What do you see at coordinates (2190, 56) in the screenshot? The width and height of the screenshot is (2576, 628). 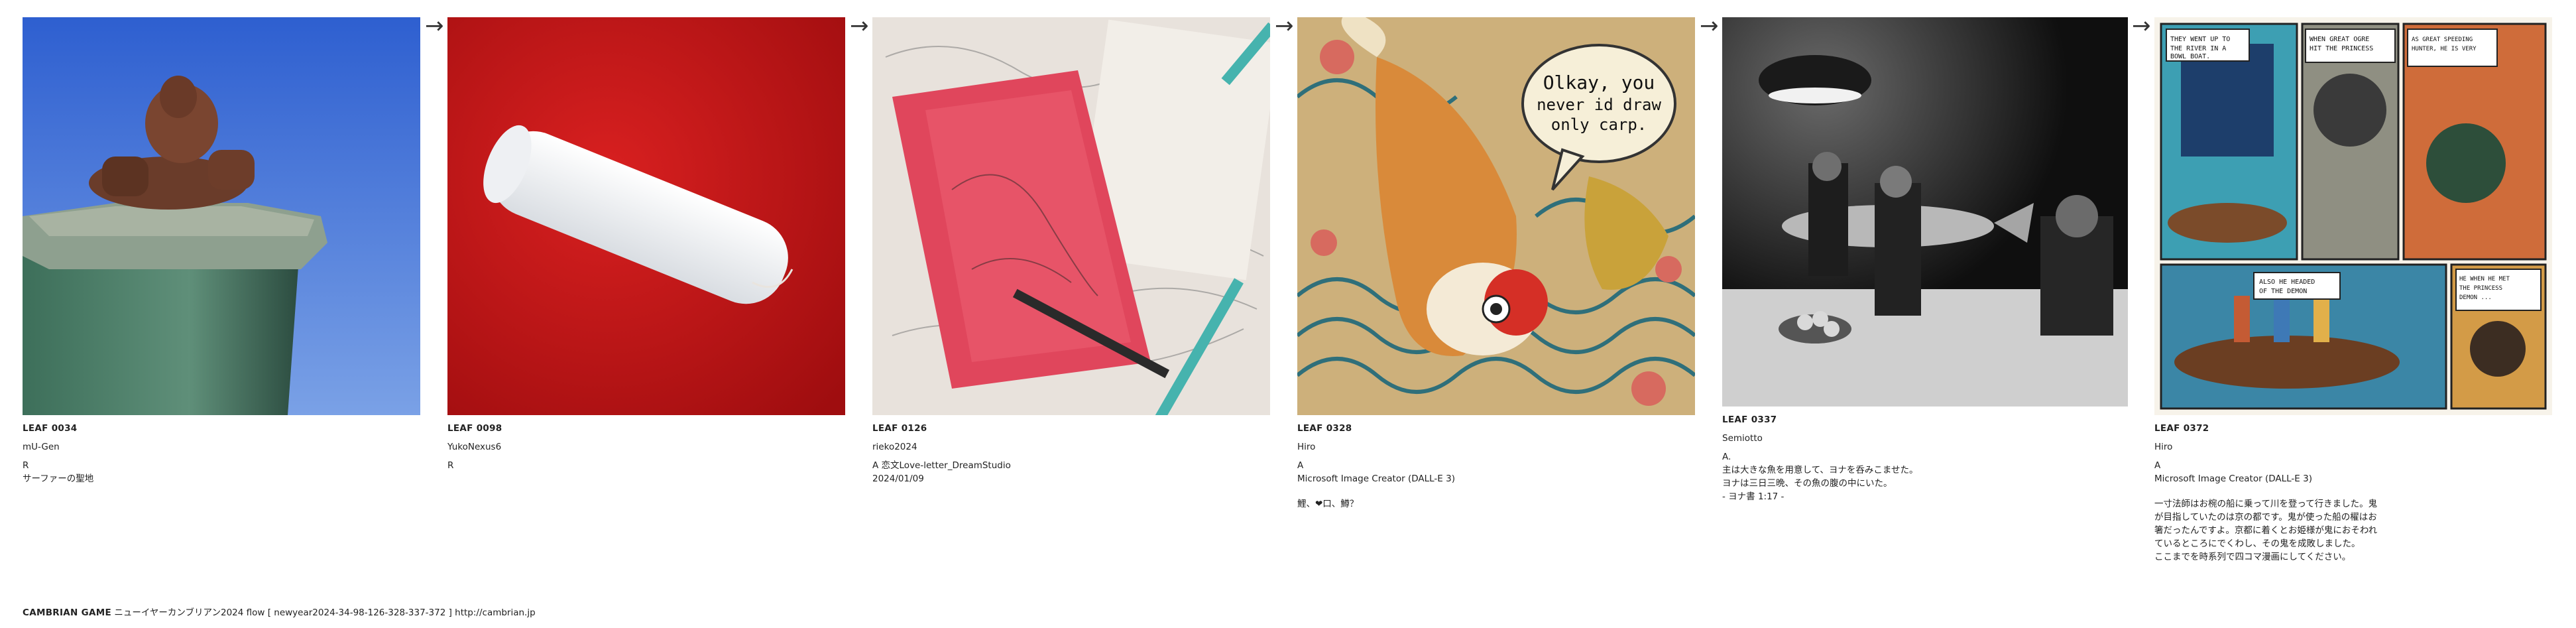 I see `comic-text-1c: BOWL BOAT.` at bounding box center [2190, 56].